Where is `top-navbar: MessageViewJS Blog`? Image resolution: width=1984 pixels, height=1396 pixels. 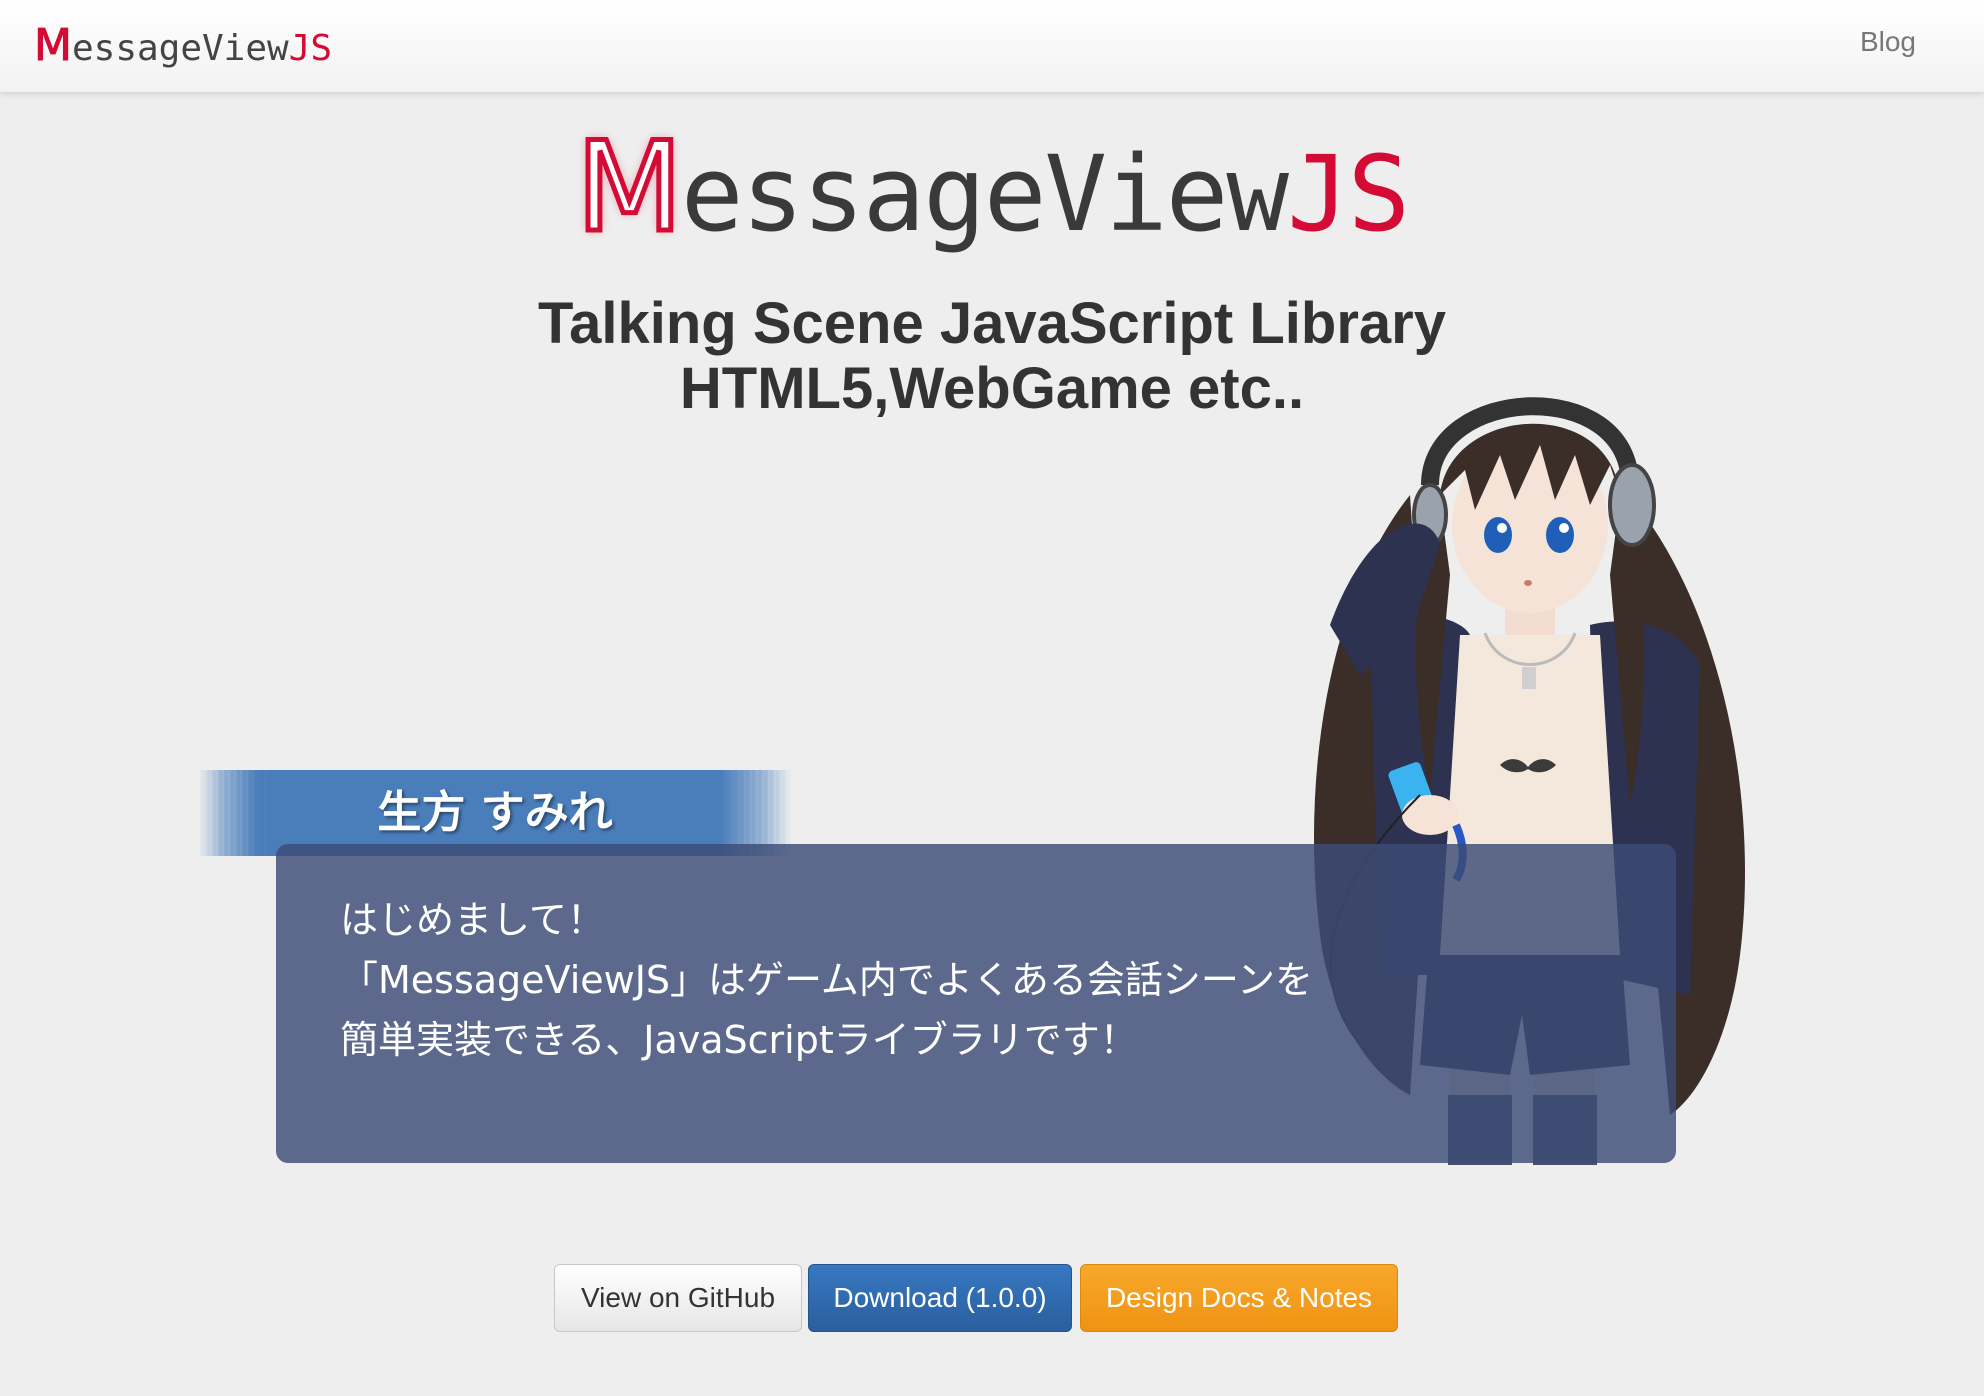
top-navbar: MessageViewJS Blog is located at coordinates (992, 46).